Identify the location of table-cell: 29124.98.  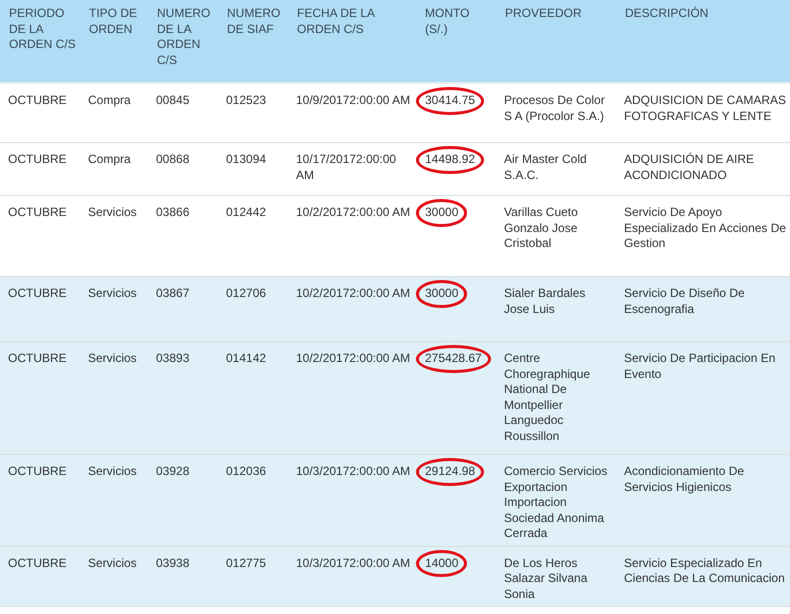
(450, 471).